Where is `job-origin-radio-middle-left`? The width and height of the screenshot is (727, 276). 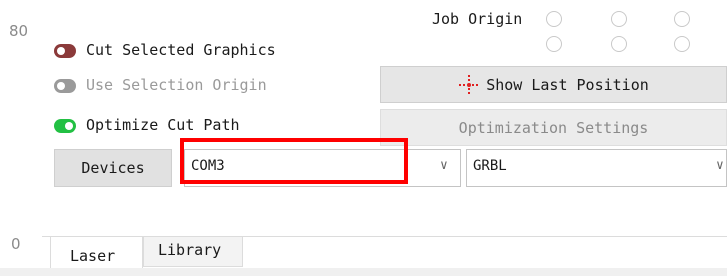 job-origin-radio-middle-left is located at coordinates (554, 44).